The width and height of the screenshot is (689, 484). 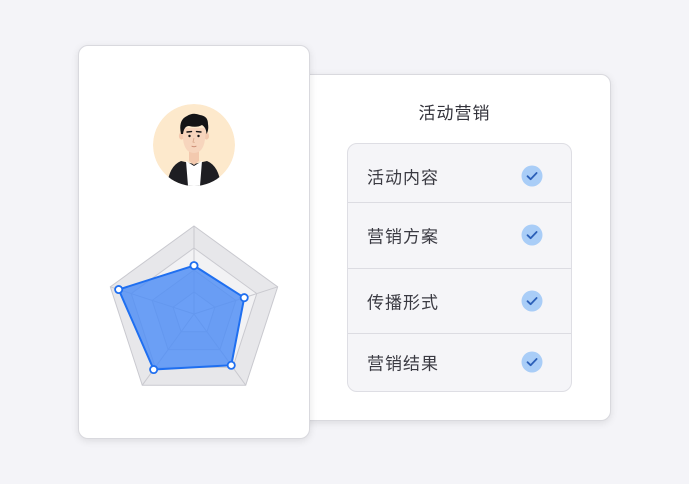 What do you see at coordinates (459, 176) in the screenshot?
I see `checklist-item-activity-content: 活动内容` at bounding box center [459, 176].